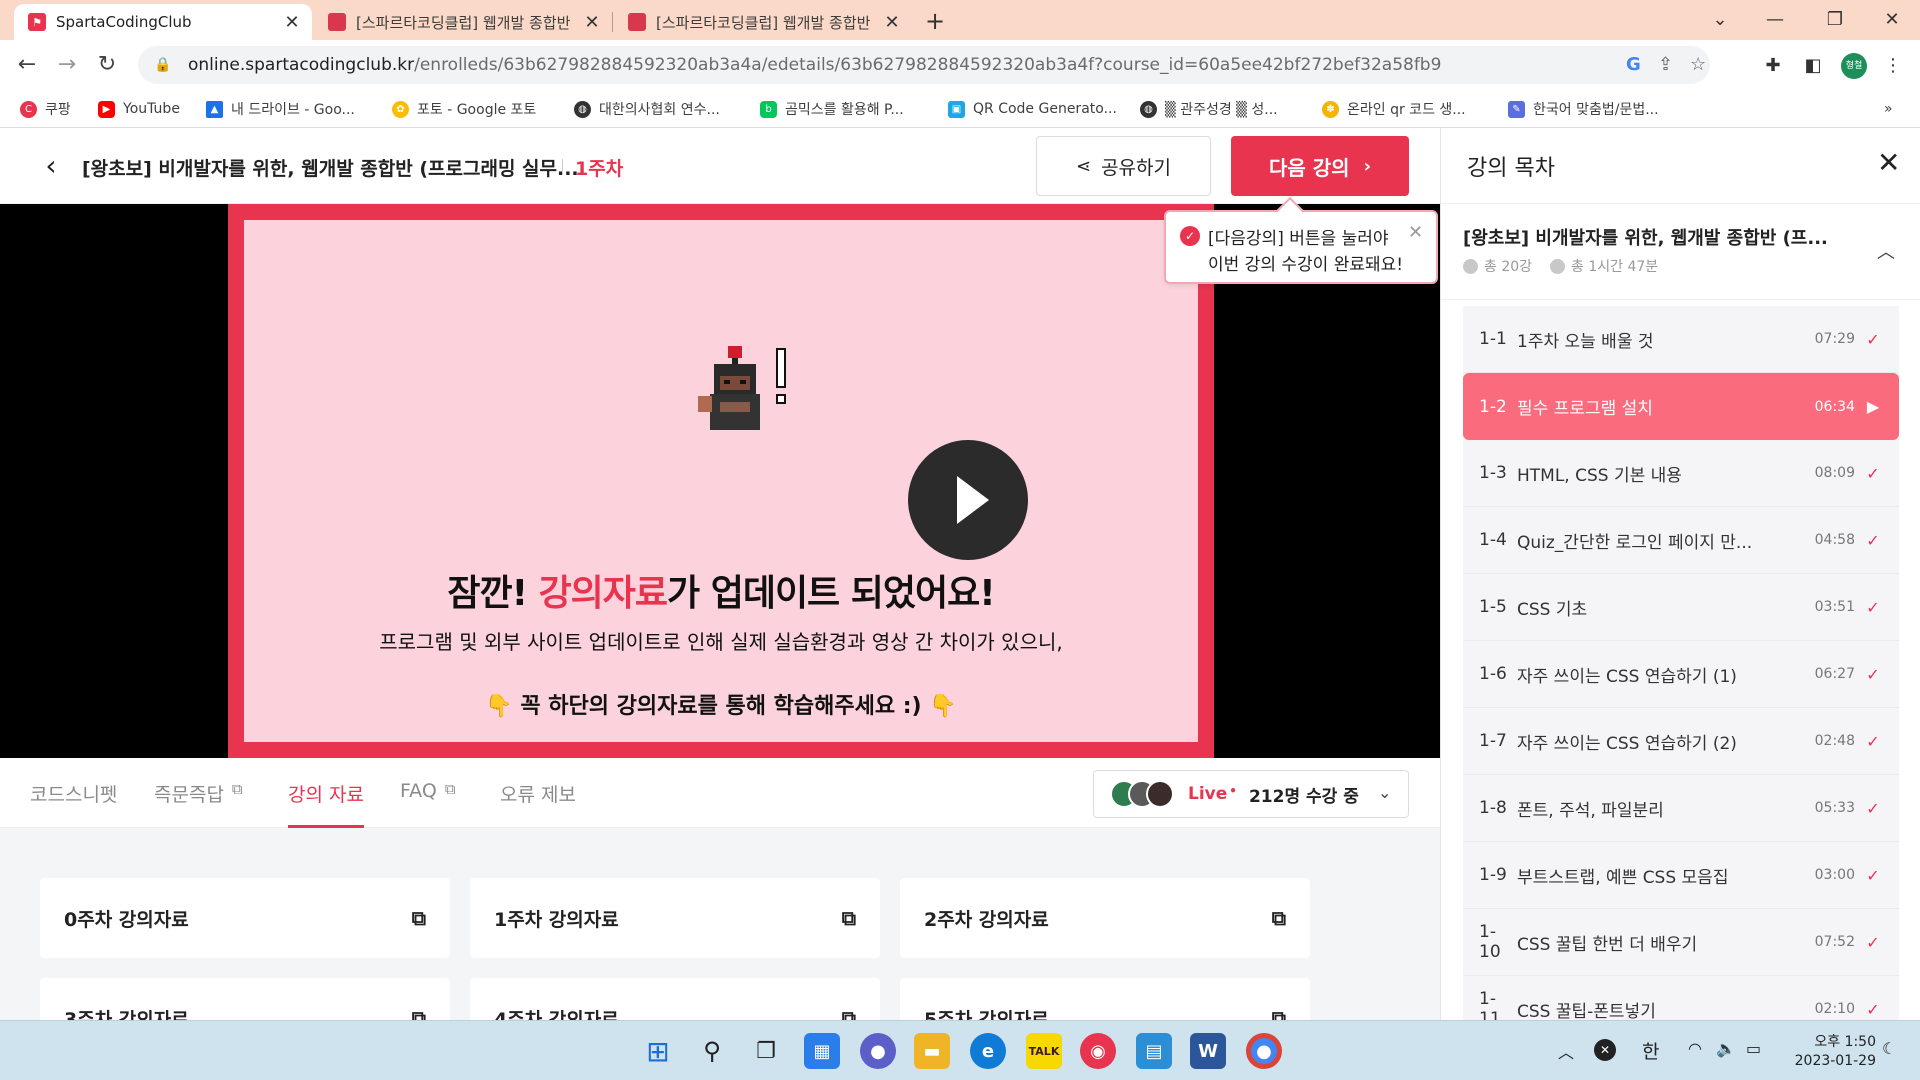  Describe the element at coordinates (67, 65) in the screenshot. I see `forward-arrow-icon: →` at that location.